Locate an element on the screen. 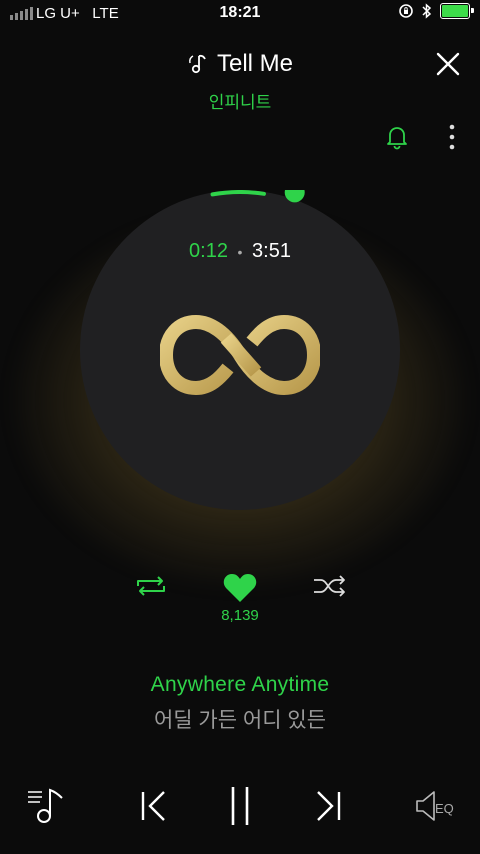 Image resolution: width=480 pixels, height=854 pixels. progress-knob is located at coordinates (294, 196).